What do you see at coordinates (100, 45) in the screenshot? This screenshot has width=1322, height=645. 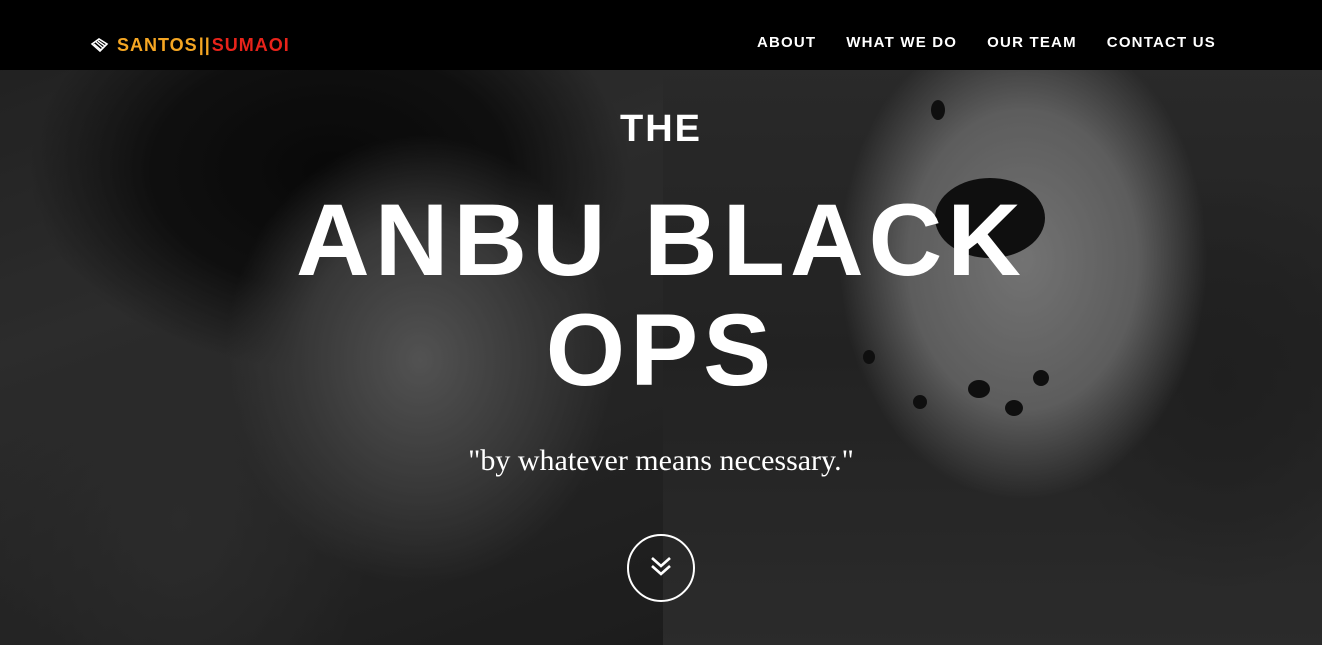 I see `hand-pointer-icon` at bounding box center [100, 45].